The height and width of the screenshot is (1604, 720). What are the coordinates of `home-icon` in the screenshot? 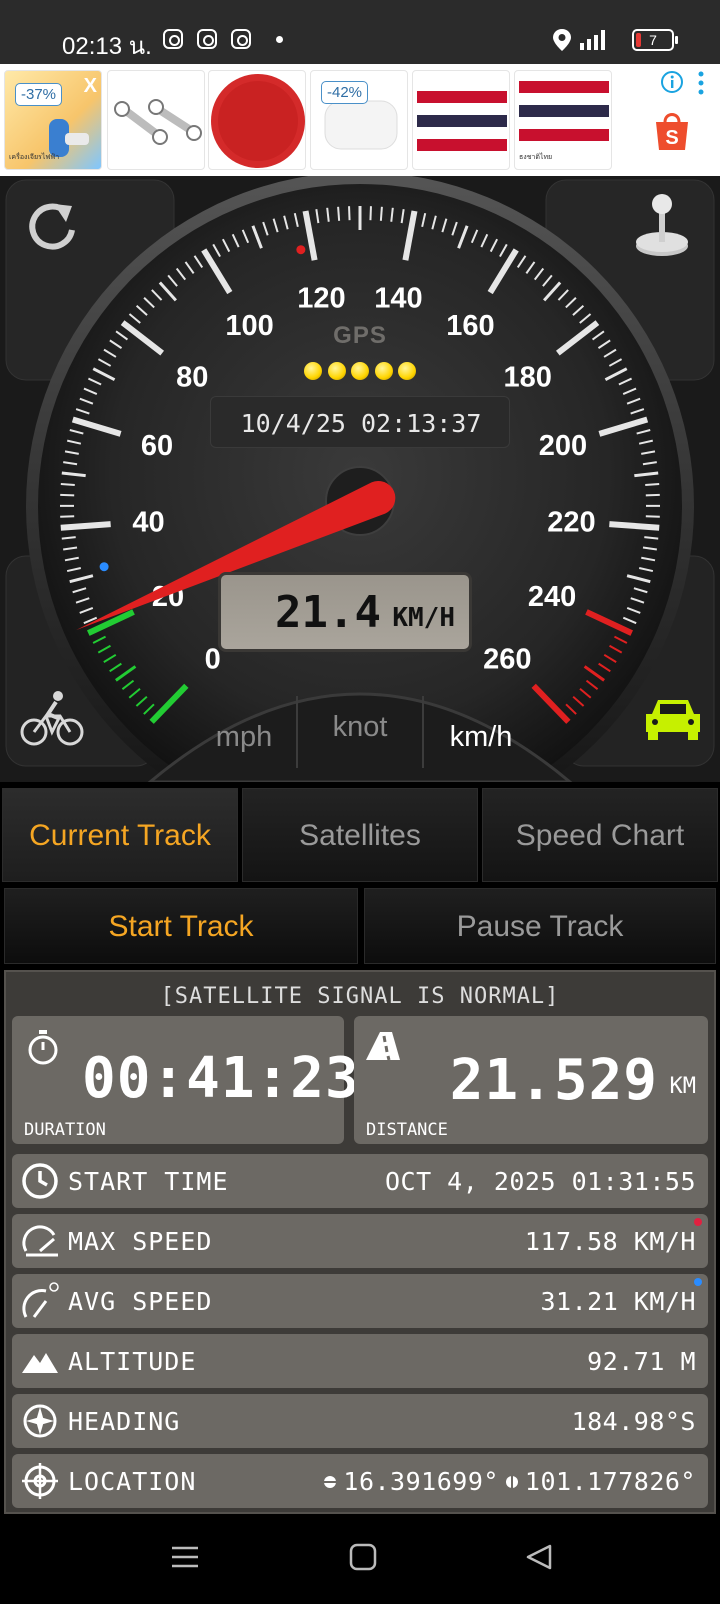 It's located at (363, 1557).